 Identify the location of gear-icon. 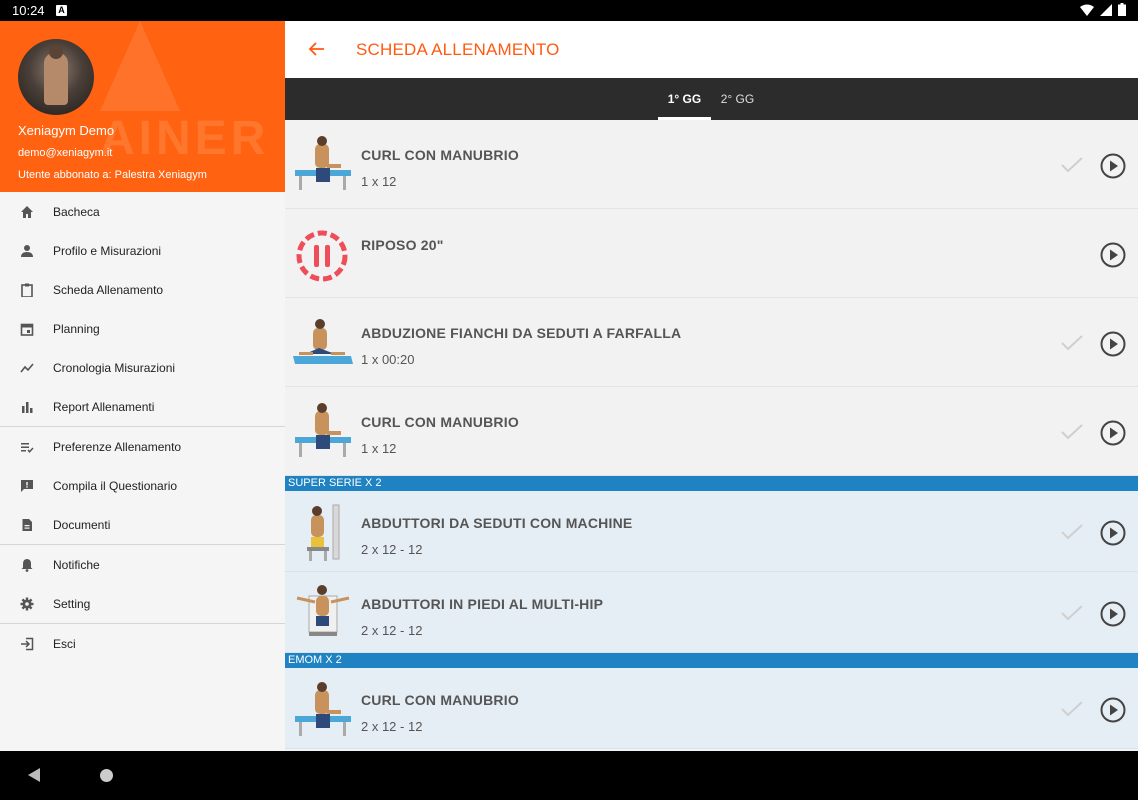
(27, 604).